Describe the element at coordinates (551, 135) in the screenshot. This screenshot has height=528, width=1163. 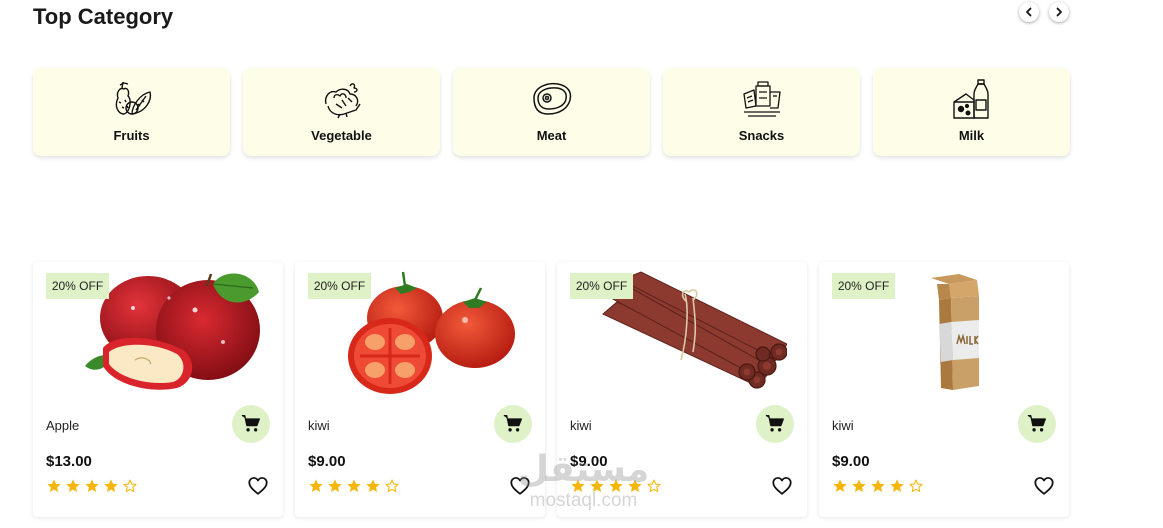
I see `category-label: Meat` at that location.